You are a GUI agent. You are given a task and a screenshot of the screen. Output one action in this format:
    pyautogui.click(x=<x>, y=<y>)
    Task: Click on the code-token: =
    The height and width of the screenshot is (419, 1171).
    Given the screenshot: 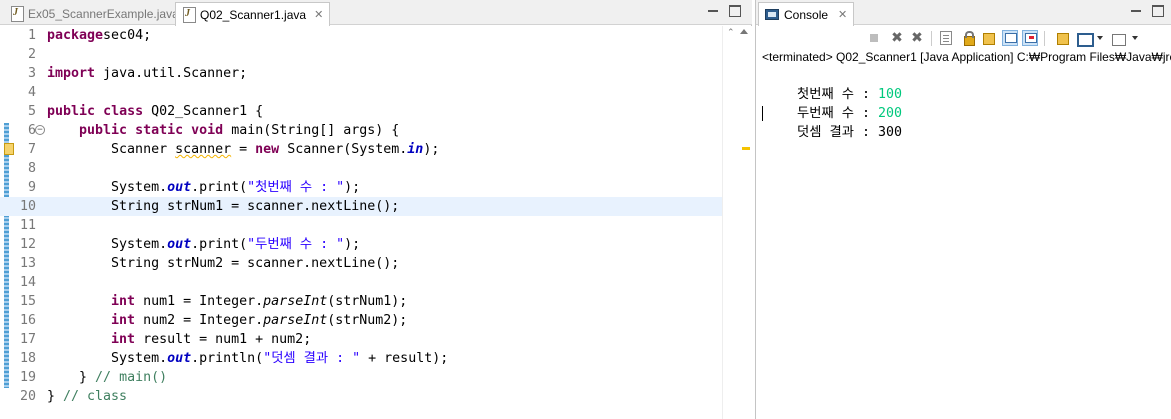 What is the action you would take?
    pyautogui.click(x=243, y=149)
    